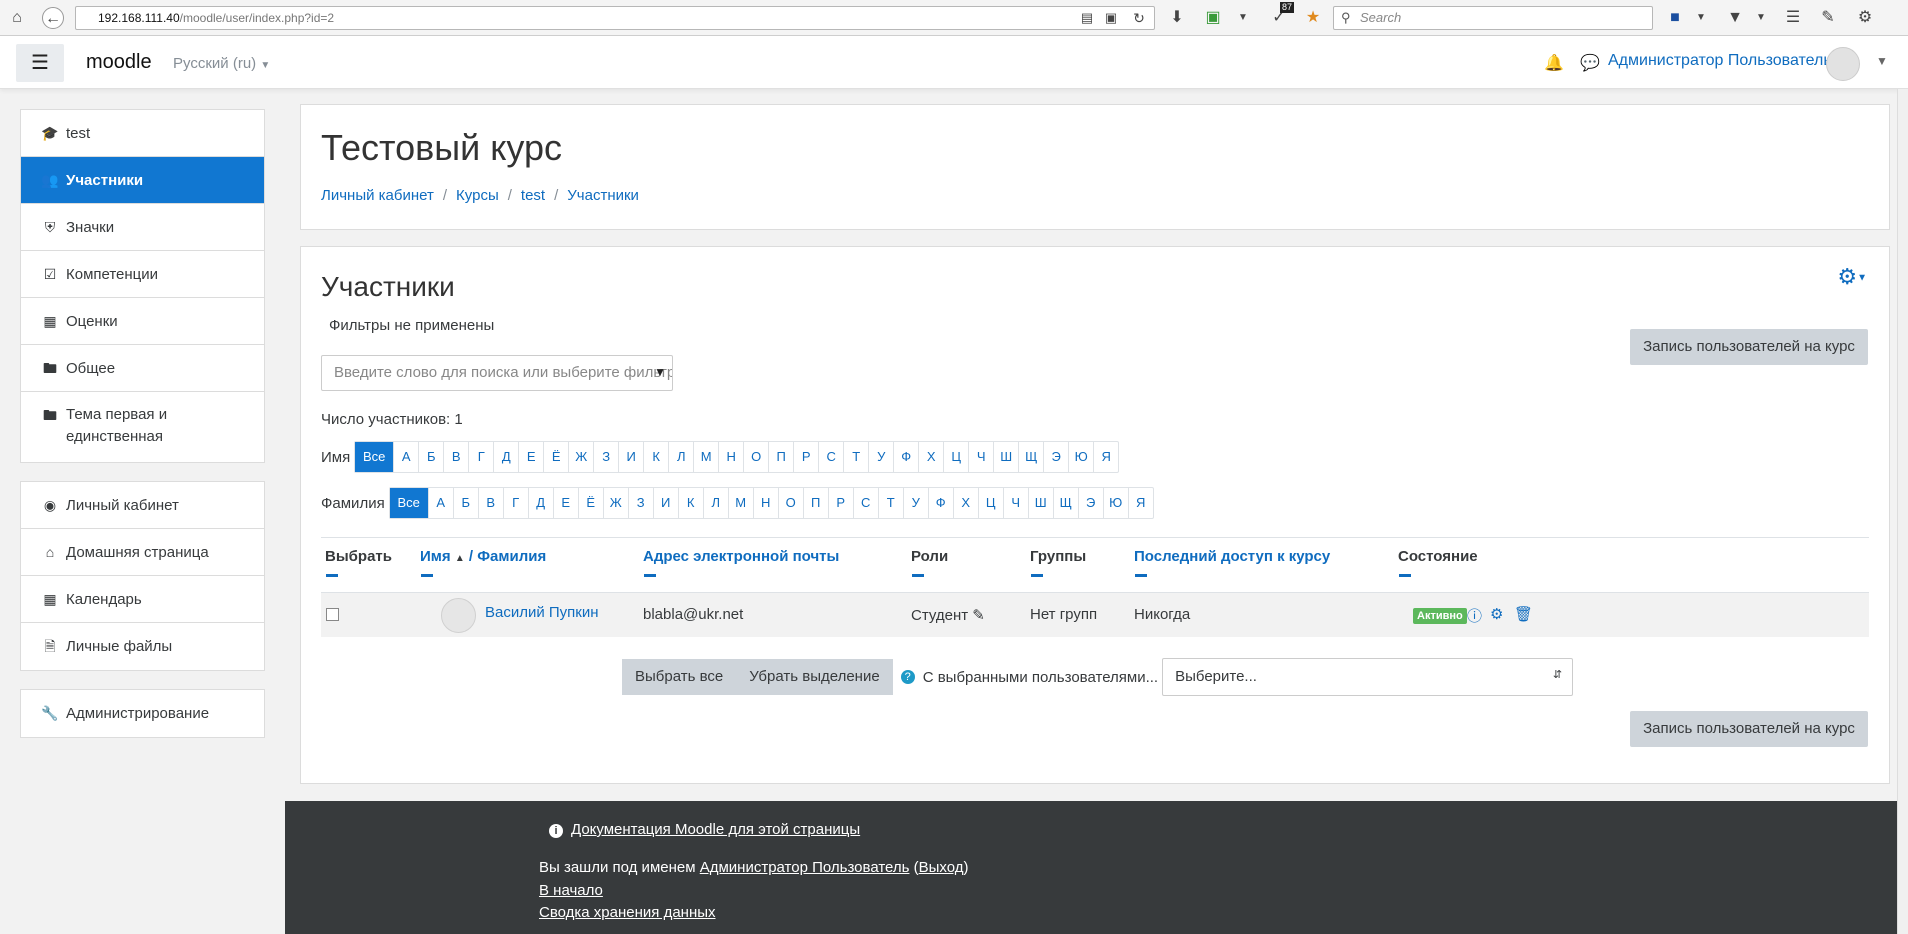 This screenshot has width=1908, height=934. What do you see at coordinates (142, 646) in the screenshot?
I see `sidebar-item-private-files: 🗎 Личные файлы` at bounding box center [142, 646].